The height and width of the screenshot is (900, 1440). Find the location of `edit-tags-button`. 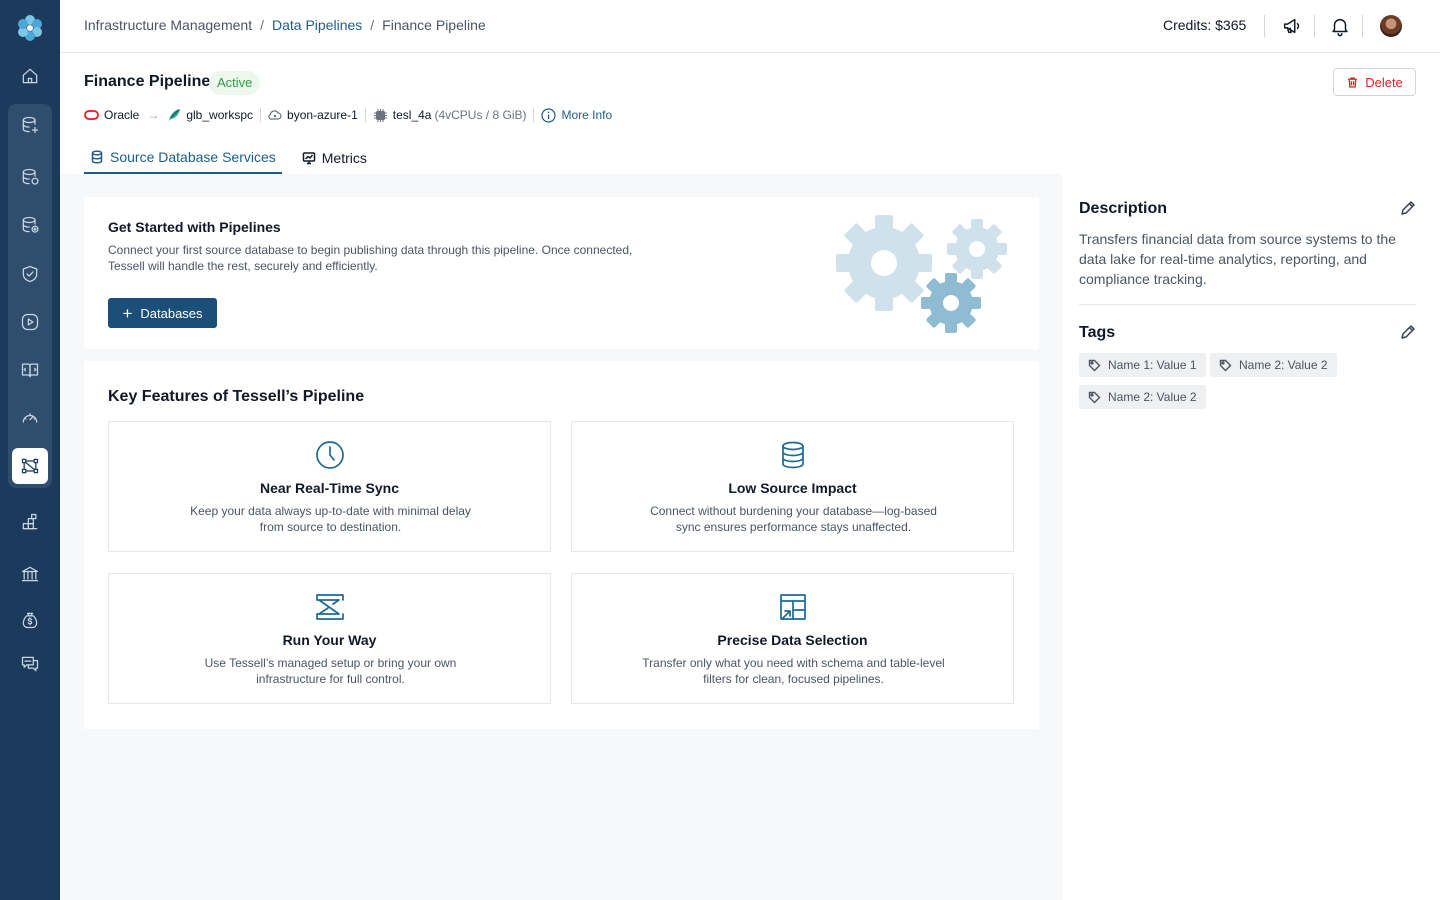

edit-tags-button is located at coordinates (1407, 332).